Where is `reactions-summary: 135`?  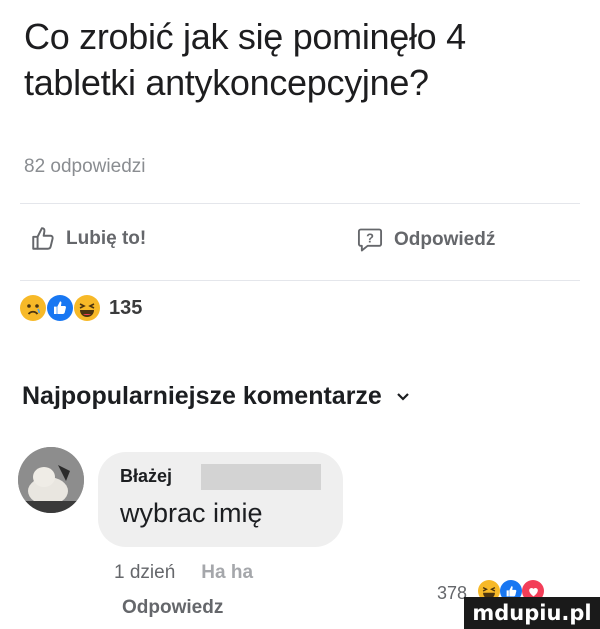 reactions-summary: 135 is located at coordinates (81, 308).